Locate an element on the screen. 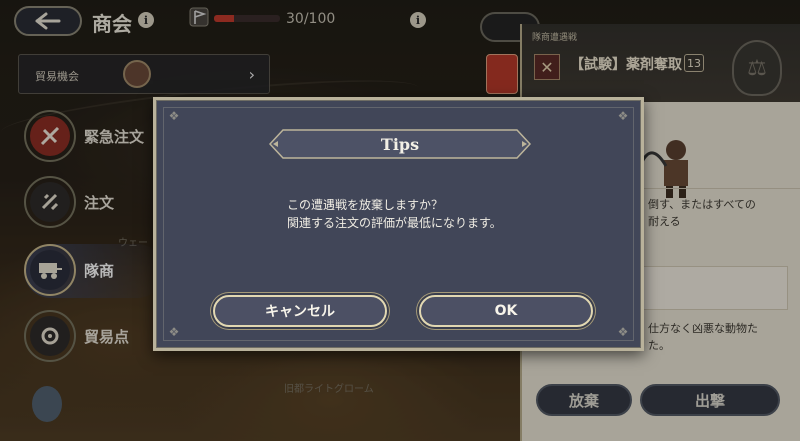  dialog-message: この遭遇戦を放棄しますか？ 関連する注文の評価が最低になります。 is located at coordinates (394, 214).